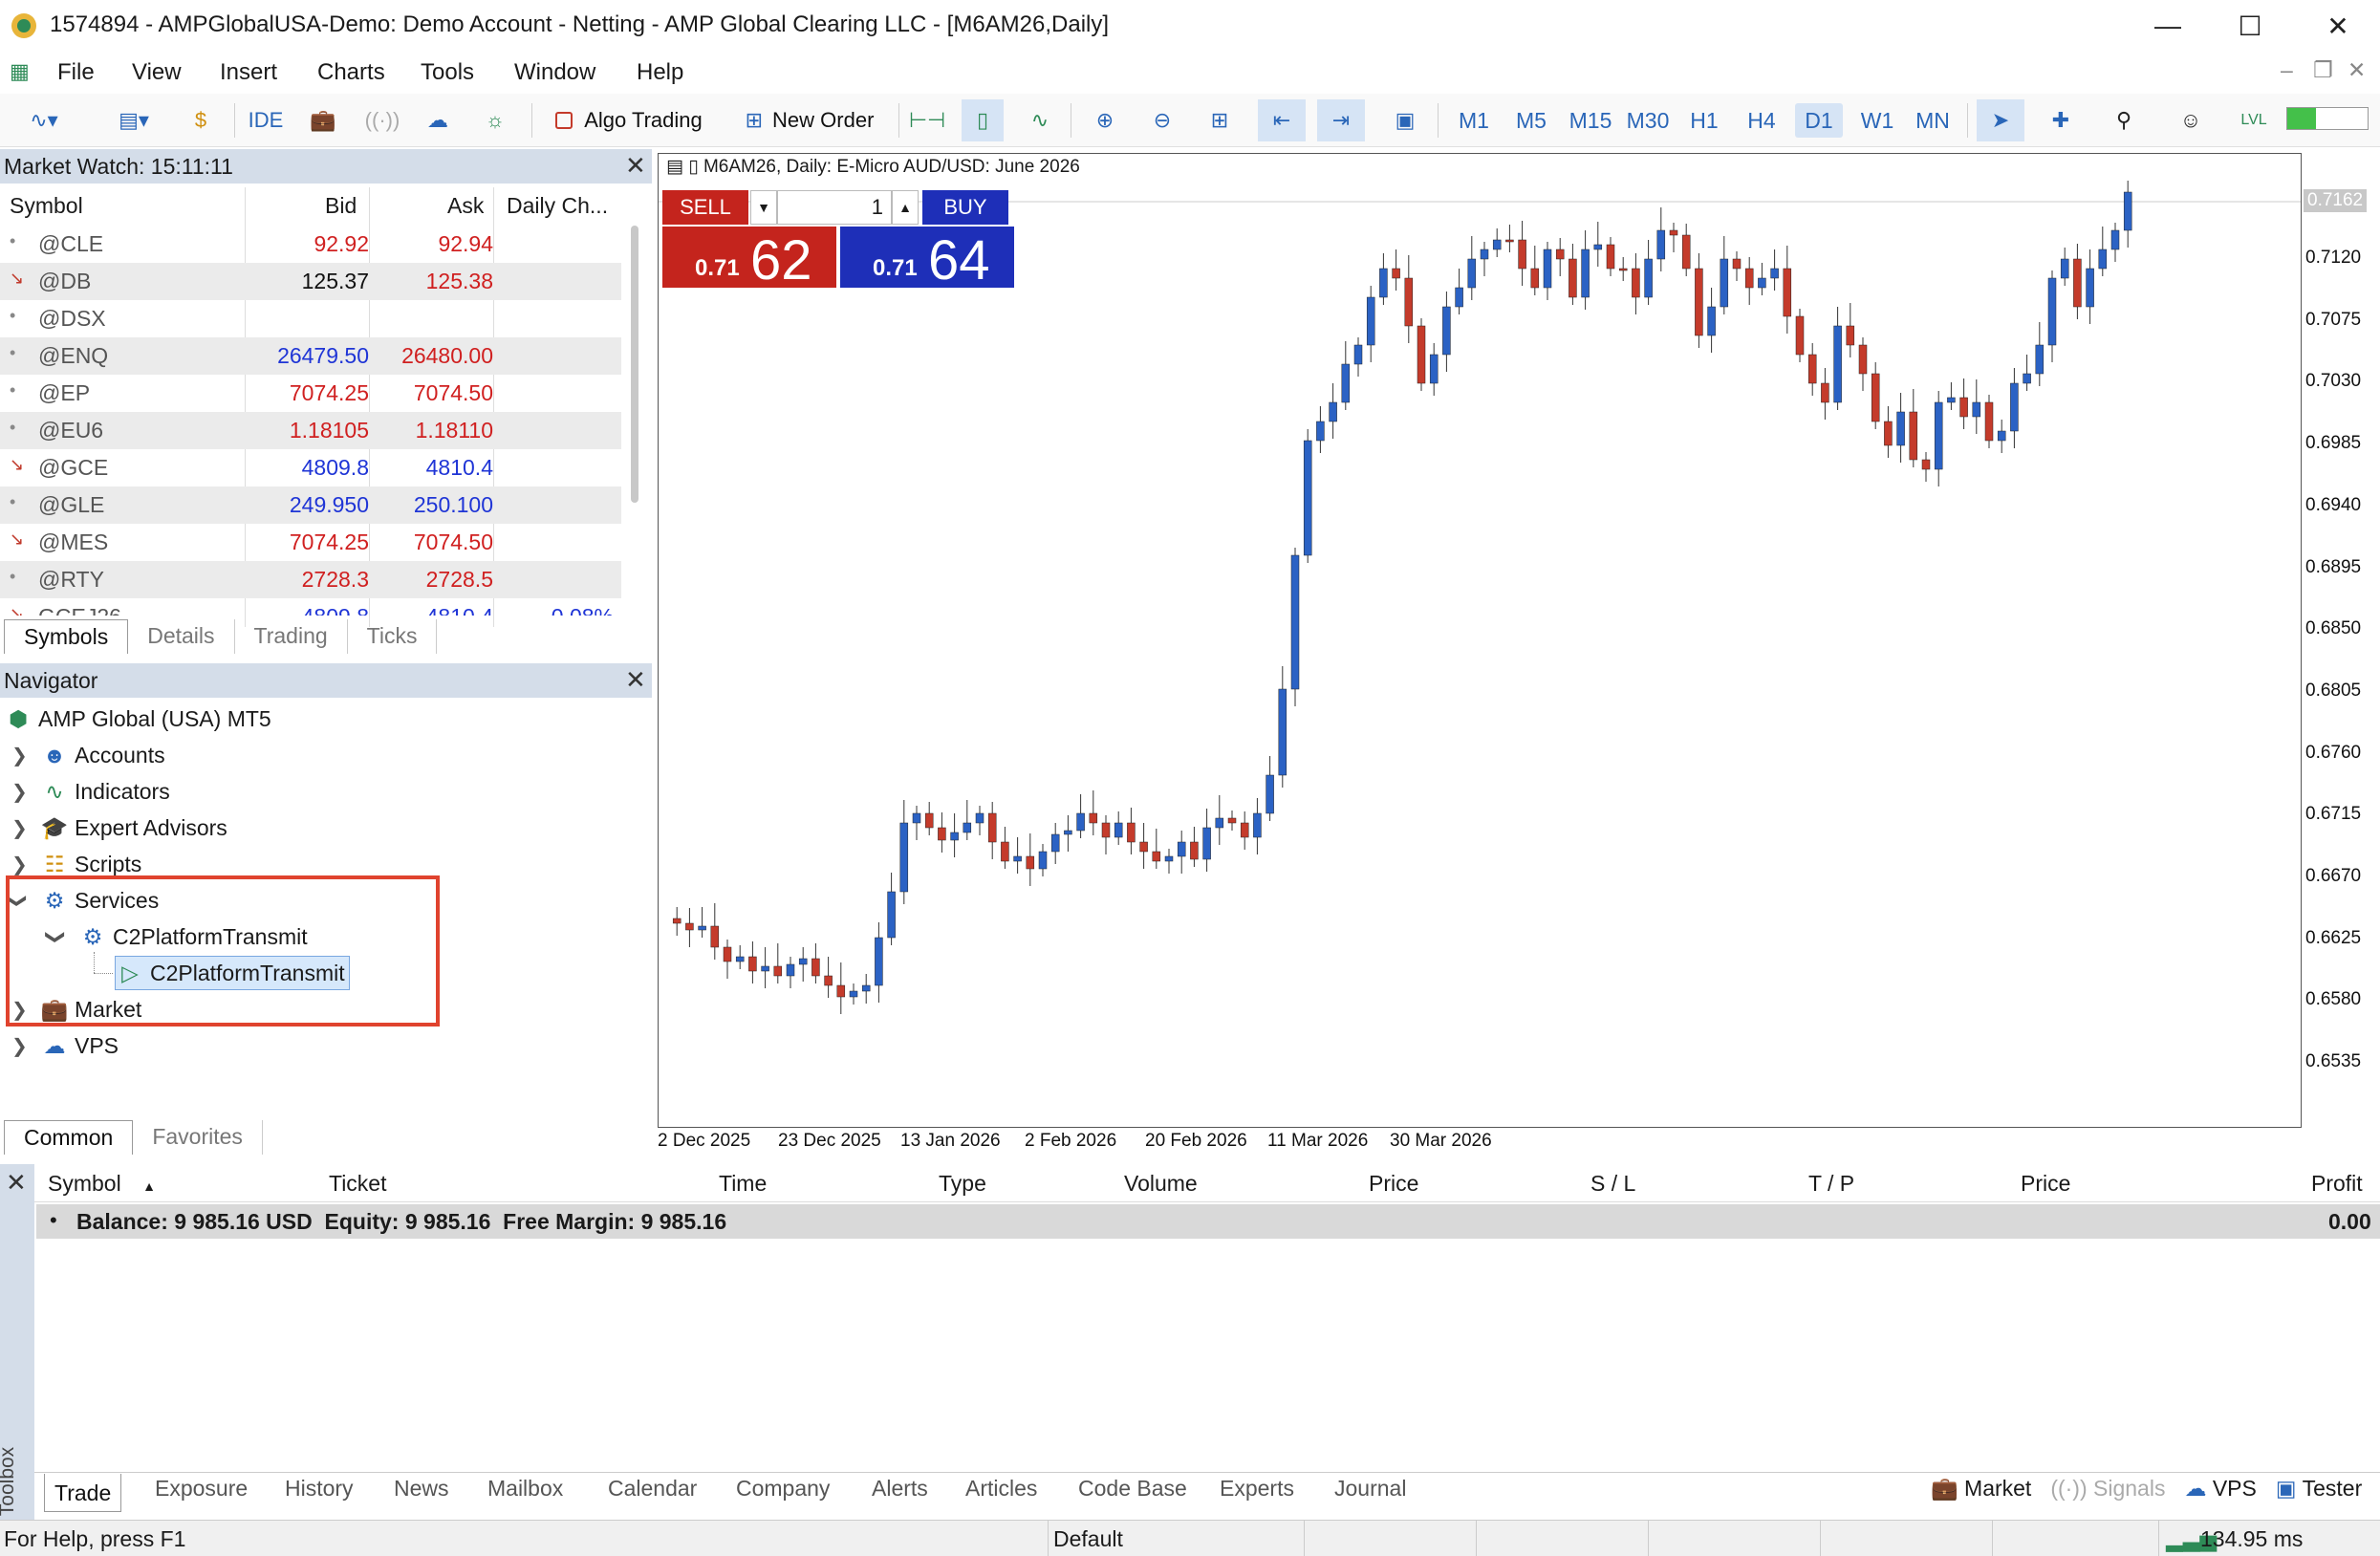  What do you see at coordinates (66, 636) in the screenshot?
I see `tab-symbols: Symbols` at bounding box center [66, 636].